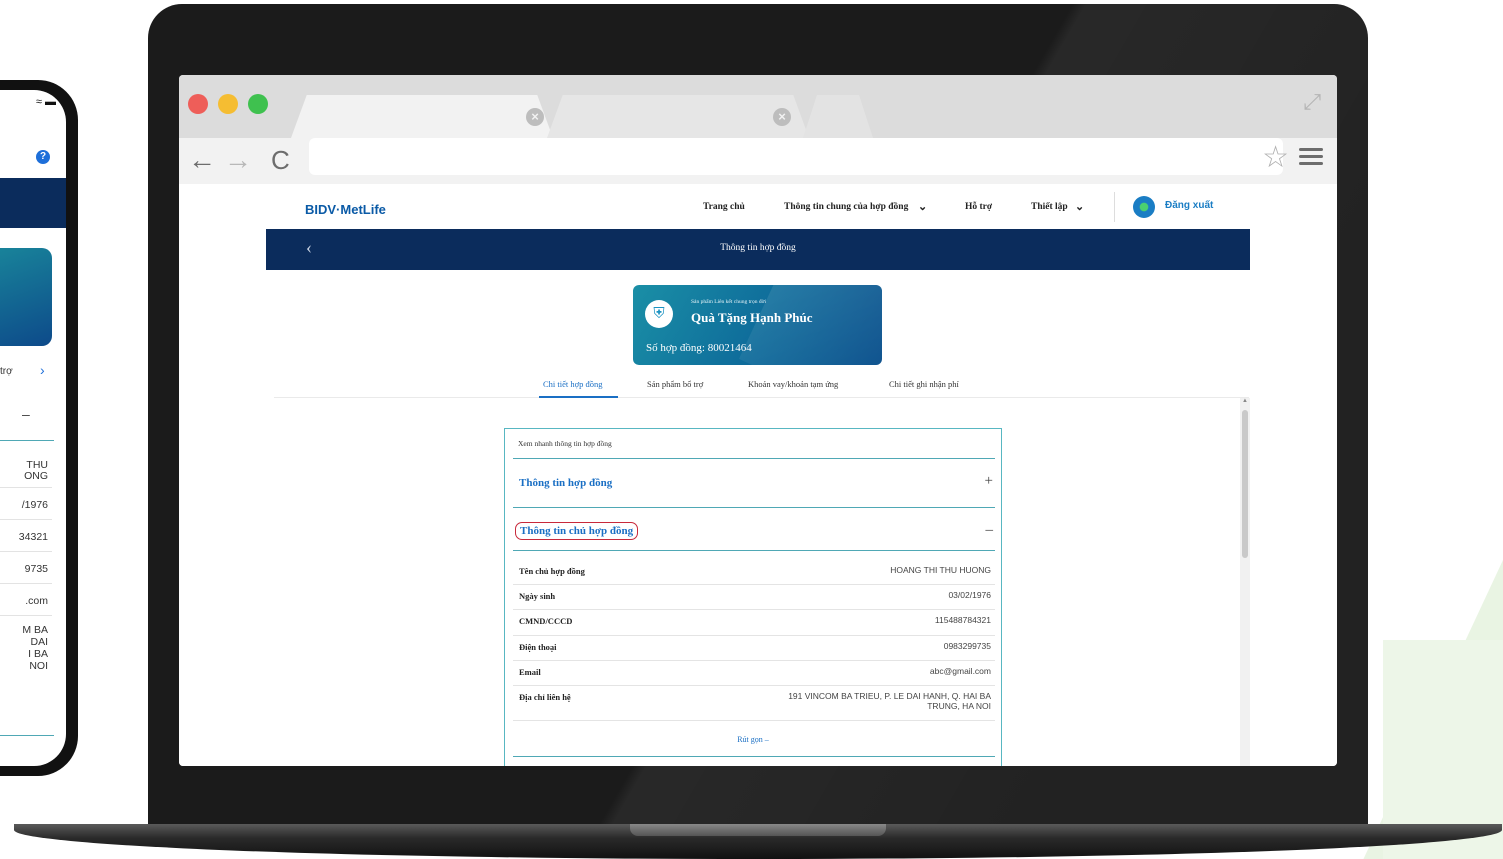 The image size is (1503, 859). I want to click on shield-icon: ⛨, so click(659, 314).